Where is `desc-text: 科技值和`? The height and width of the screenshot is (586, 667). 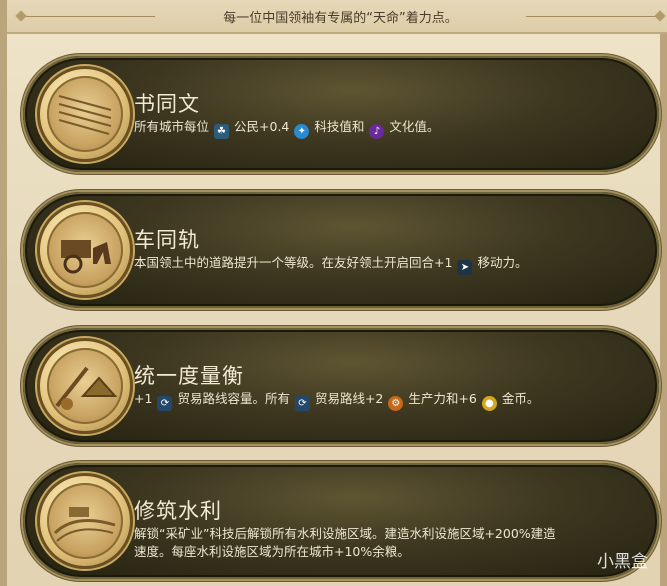 desc-text: 科技值和 is located at coordinates (339, 126).